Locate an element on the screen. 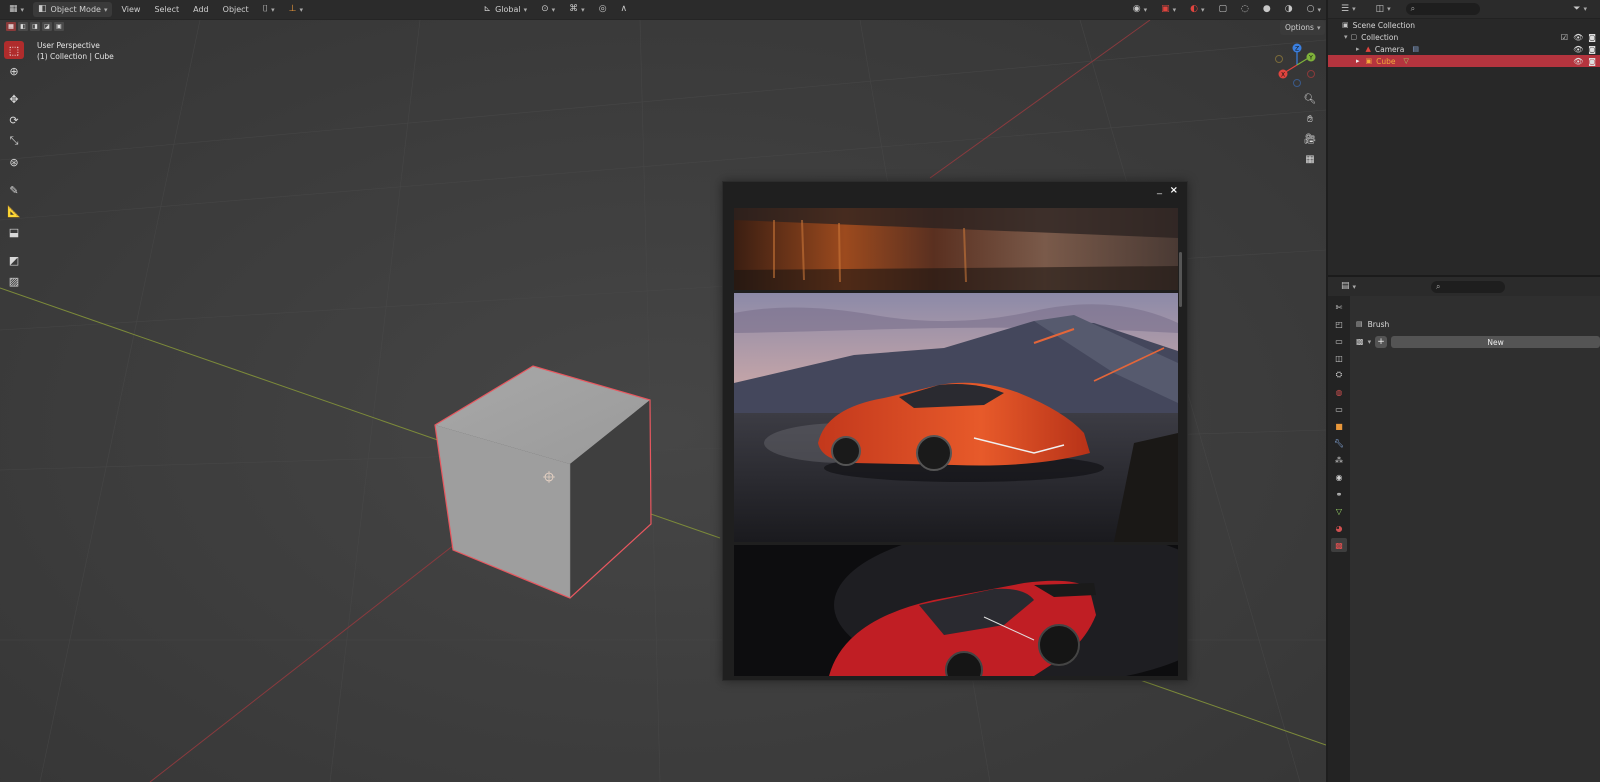 The height and width of the screenshot is (782, 1600). outliner-editor-type: ☰ ▾ is located at coordinates (1348, 9).